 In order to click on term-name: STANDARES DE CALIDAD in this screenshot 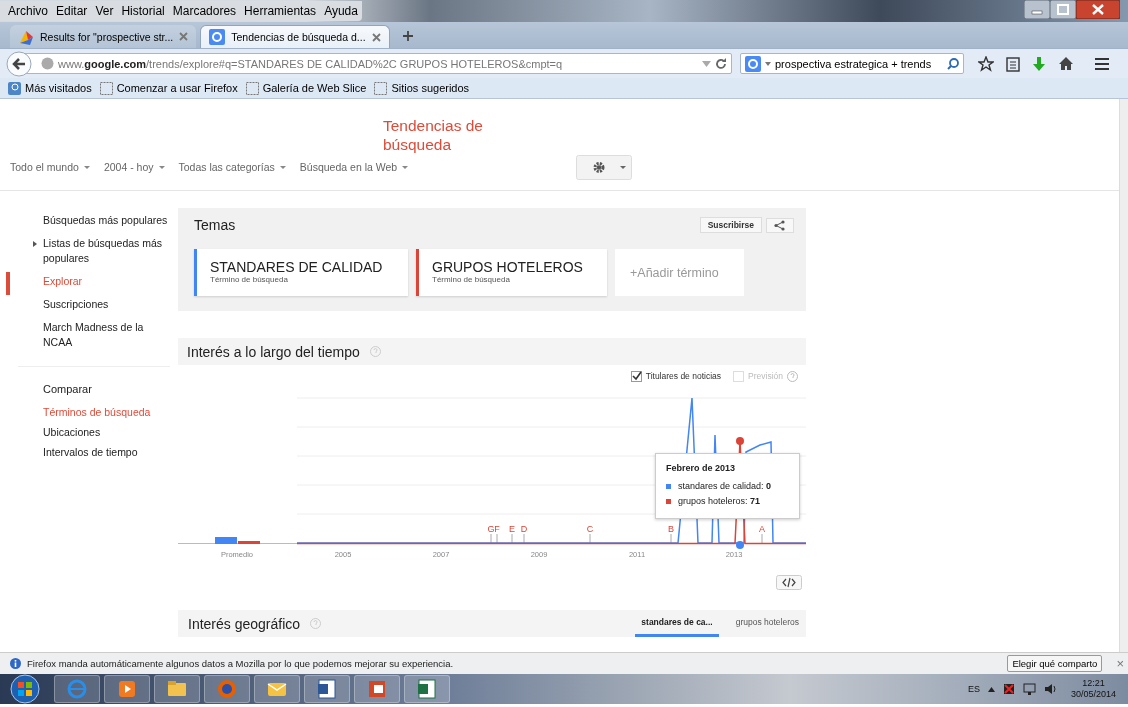, I will do `click(297, 267)`.